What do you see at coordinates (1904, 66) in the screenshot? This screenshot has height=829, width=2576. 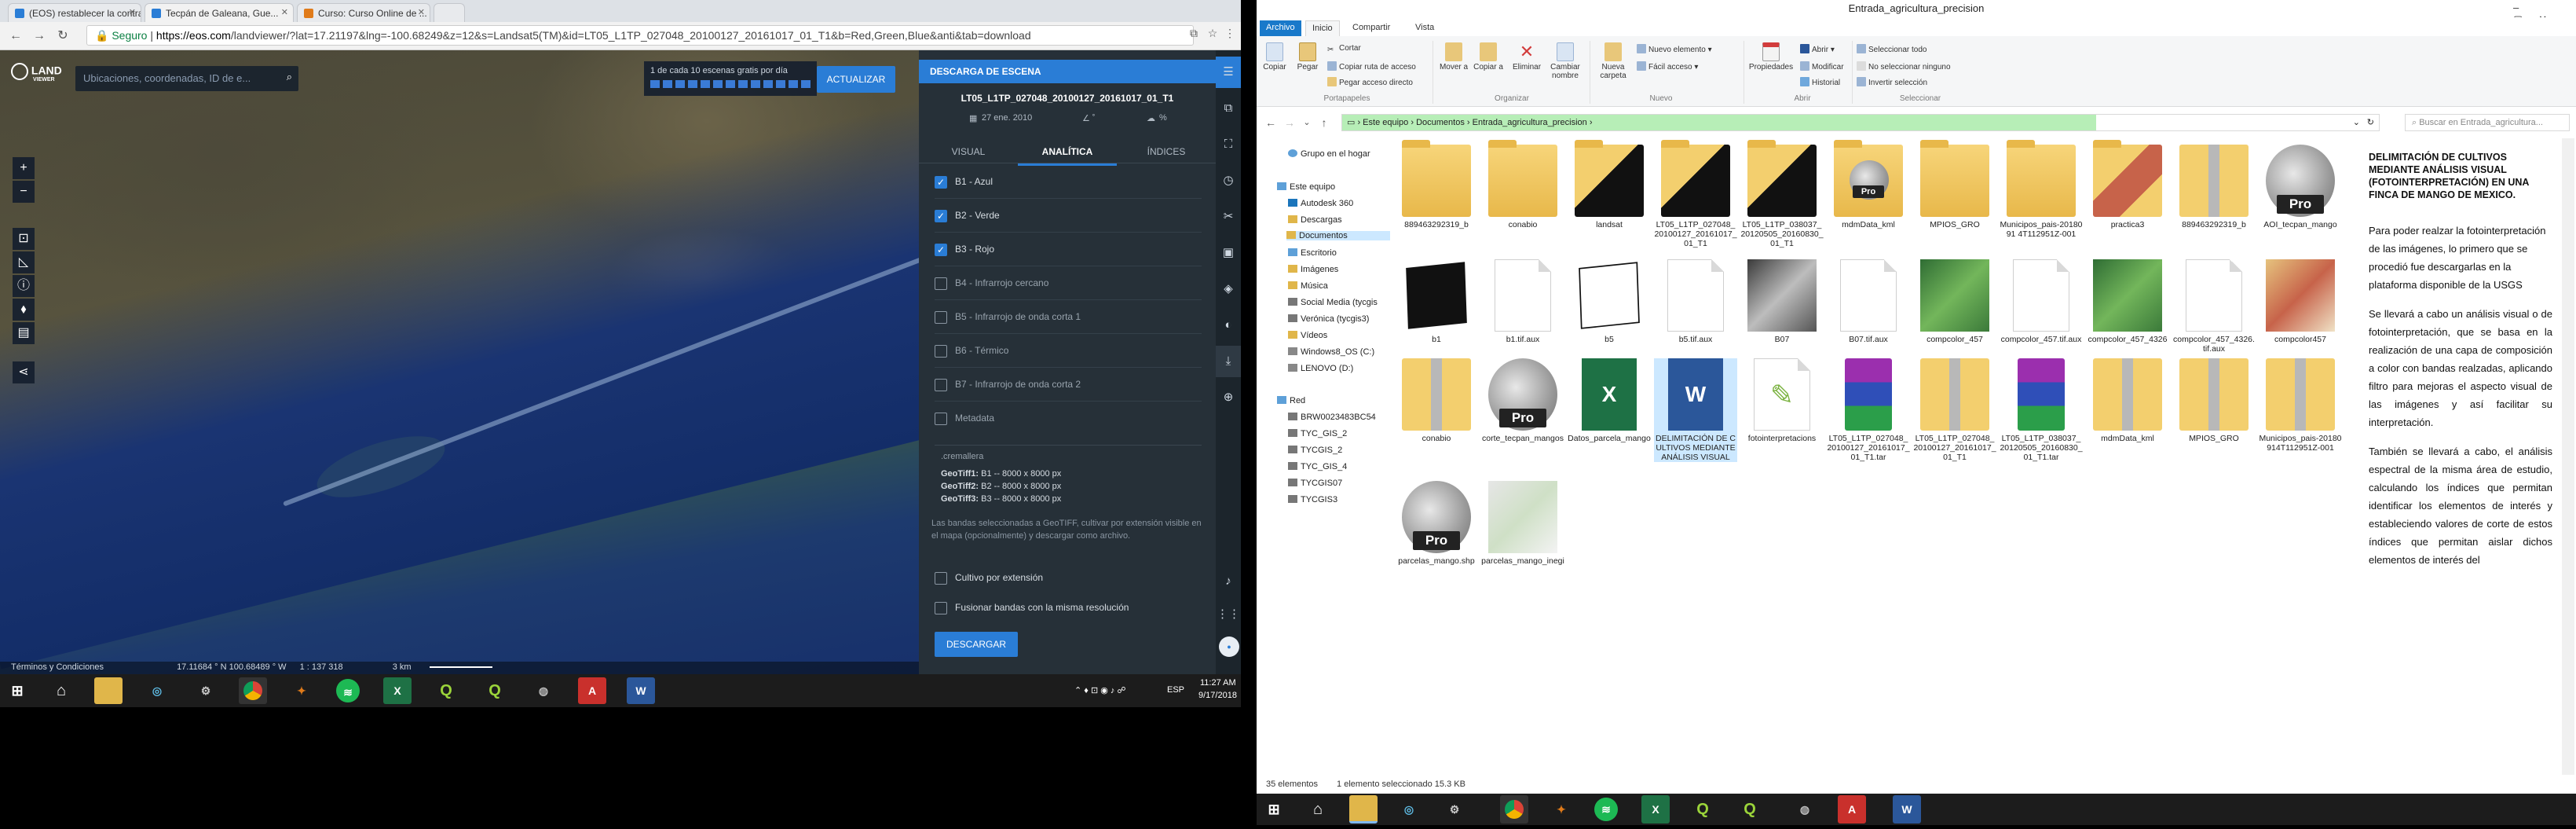 I see `select-none-button: No seleccionar ninguno` at bounding box center [1904, 66].